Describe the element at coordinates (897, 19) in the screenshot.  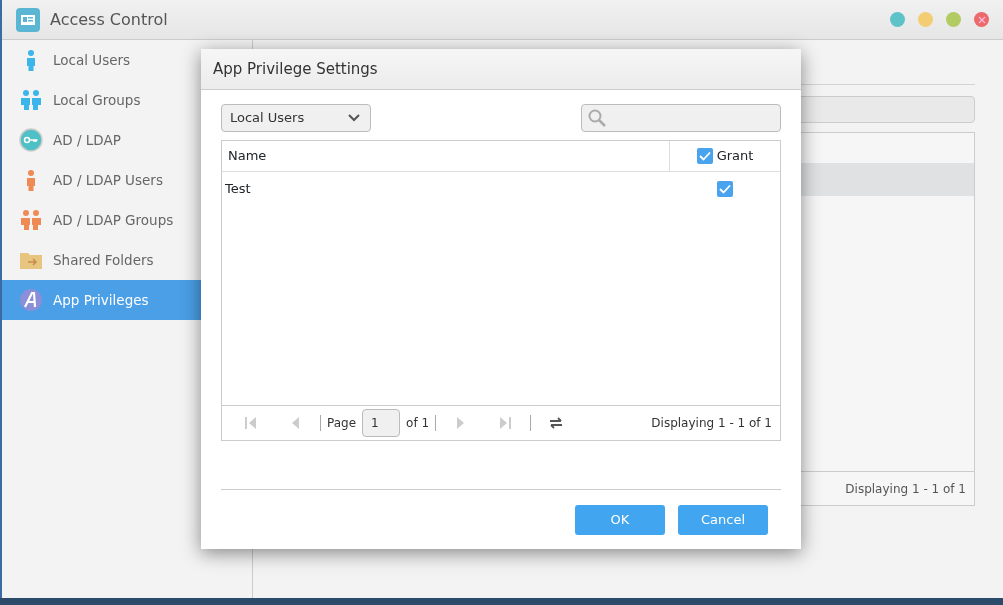
I see `minimize-button` at that location.